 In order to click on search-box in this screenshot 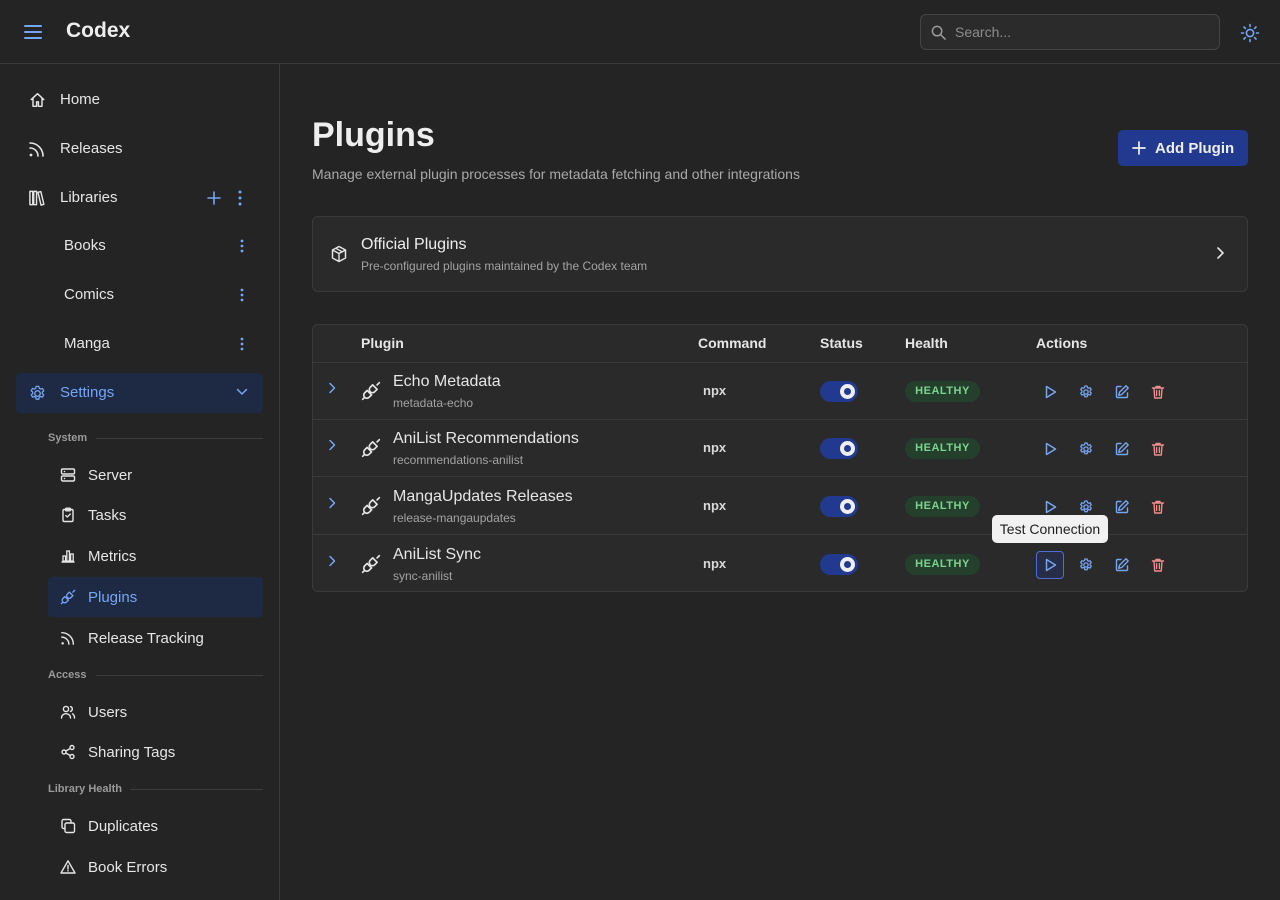, I will do `click(1070, 32)`.